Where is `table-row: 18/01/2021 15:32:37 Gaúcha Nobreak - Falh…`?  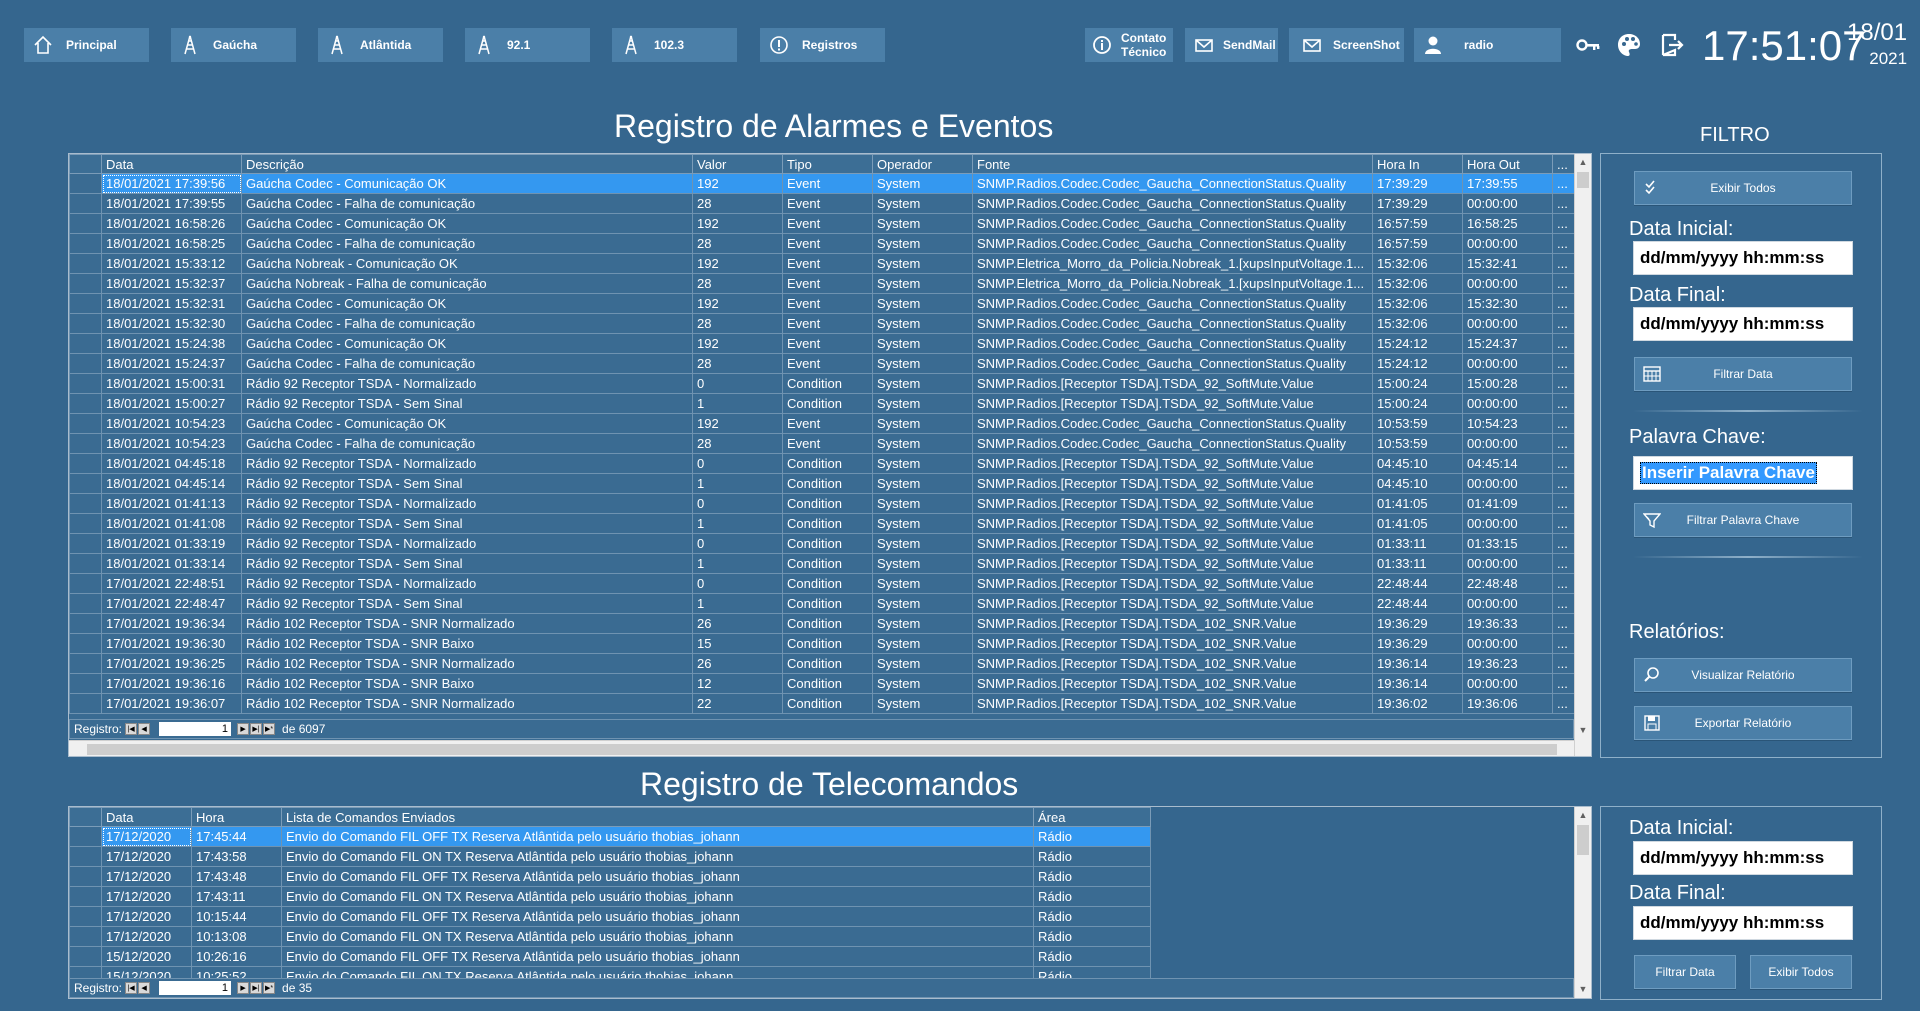
table-row: 18/01/2021 15:32:37 Gaúcha Nobreak - Falh… is located at coordinates (822, 283).